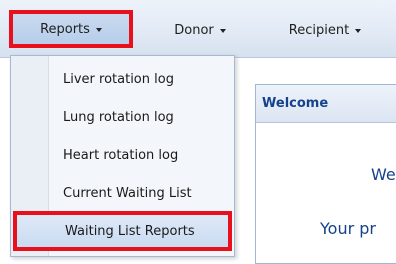 The width and height of the screenshot is (396, 264). I want to click on recipient-menu-label: Recipient, so click(319, 30).